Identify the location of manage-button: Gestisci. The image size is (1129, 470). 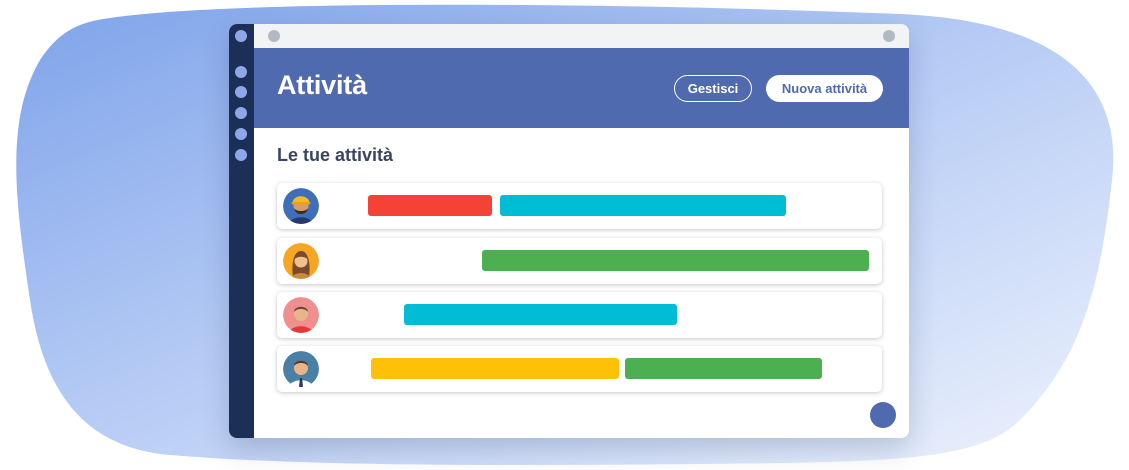
(713, 88).